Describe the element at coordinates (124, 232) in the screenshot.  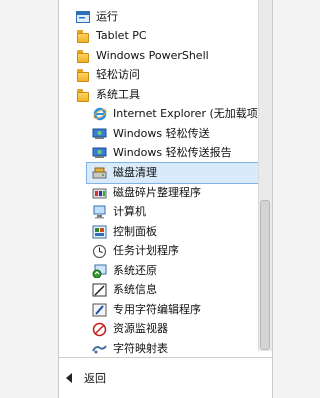
I see `menu-item-control-panel: 控制面板` at that location.